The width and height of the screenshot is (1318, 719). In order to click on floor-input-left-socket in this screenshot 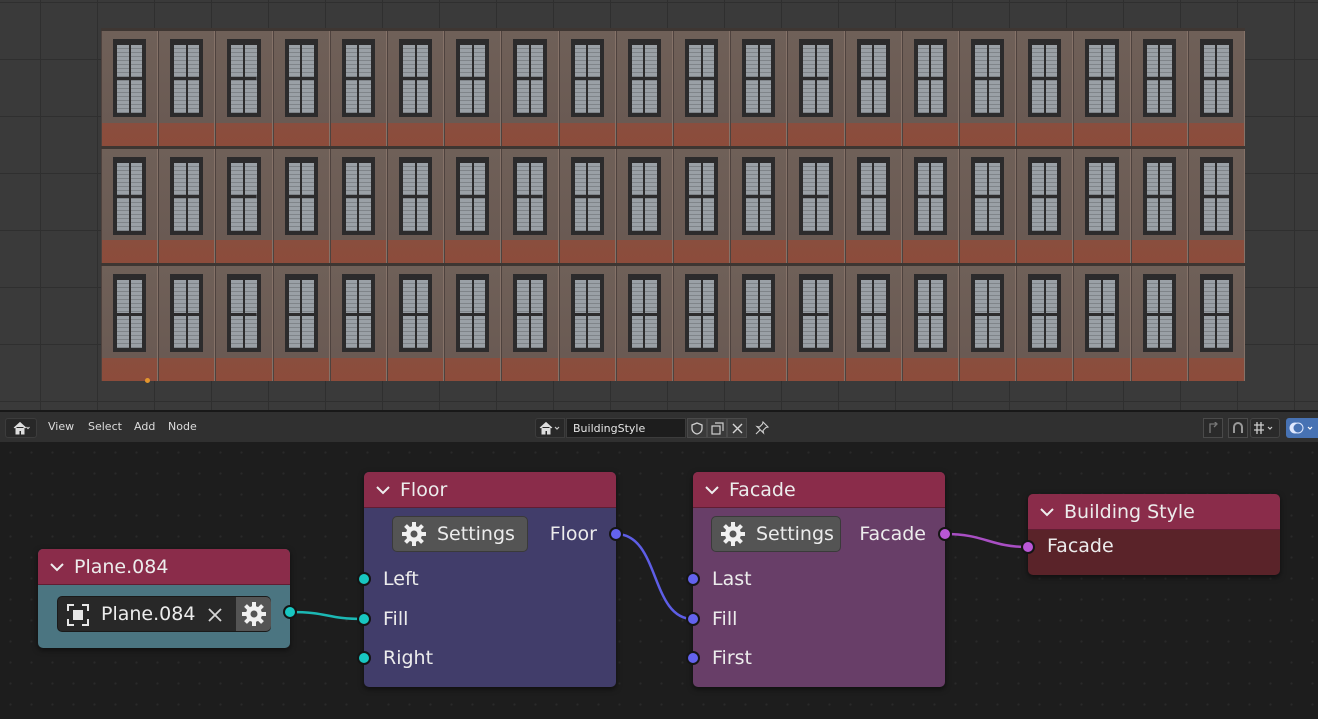, I will do `click(364, 579)`.